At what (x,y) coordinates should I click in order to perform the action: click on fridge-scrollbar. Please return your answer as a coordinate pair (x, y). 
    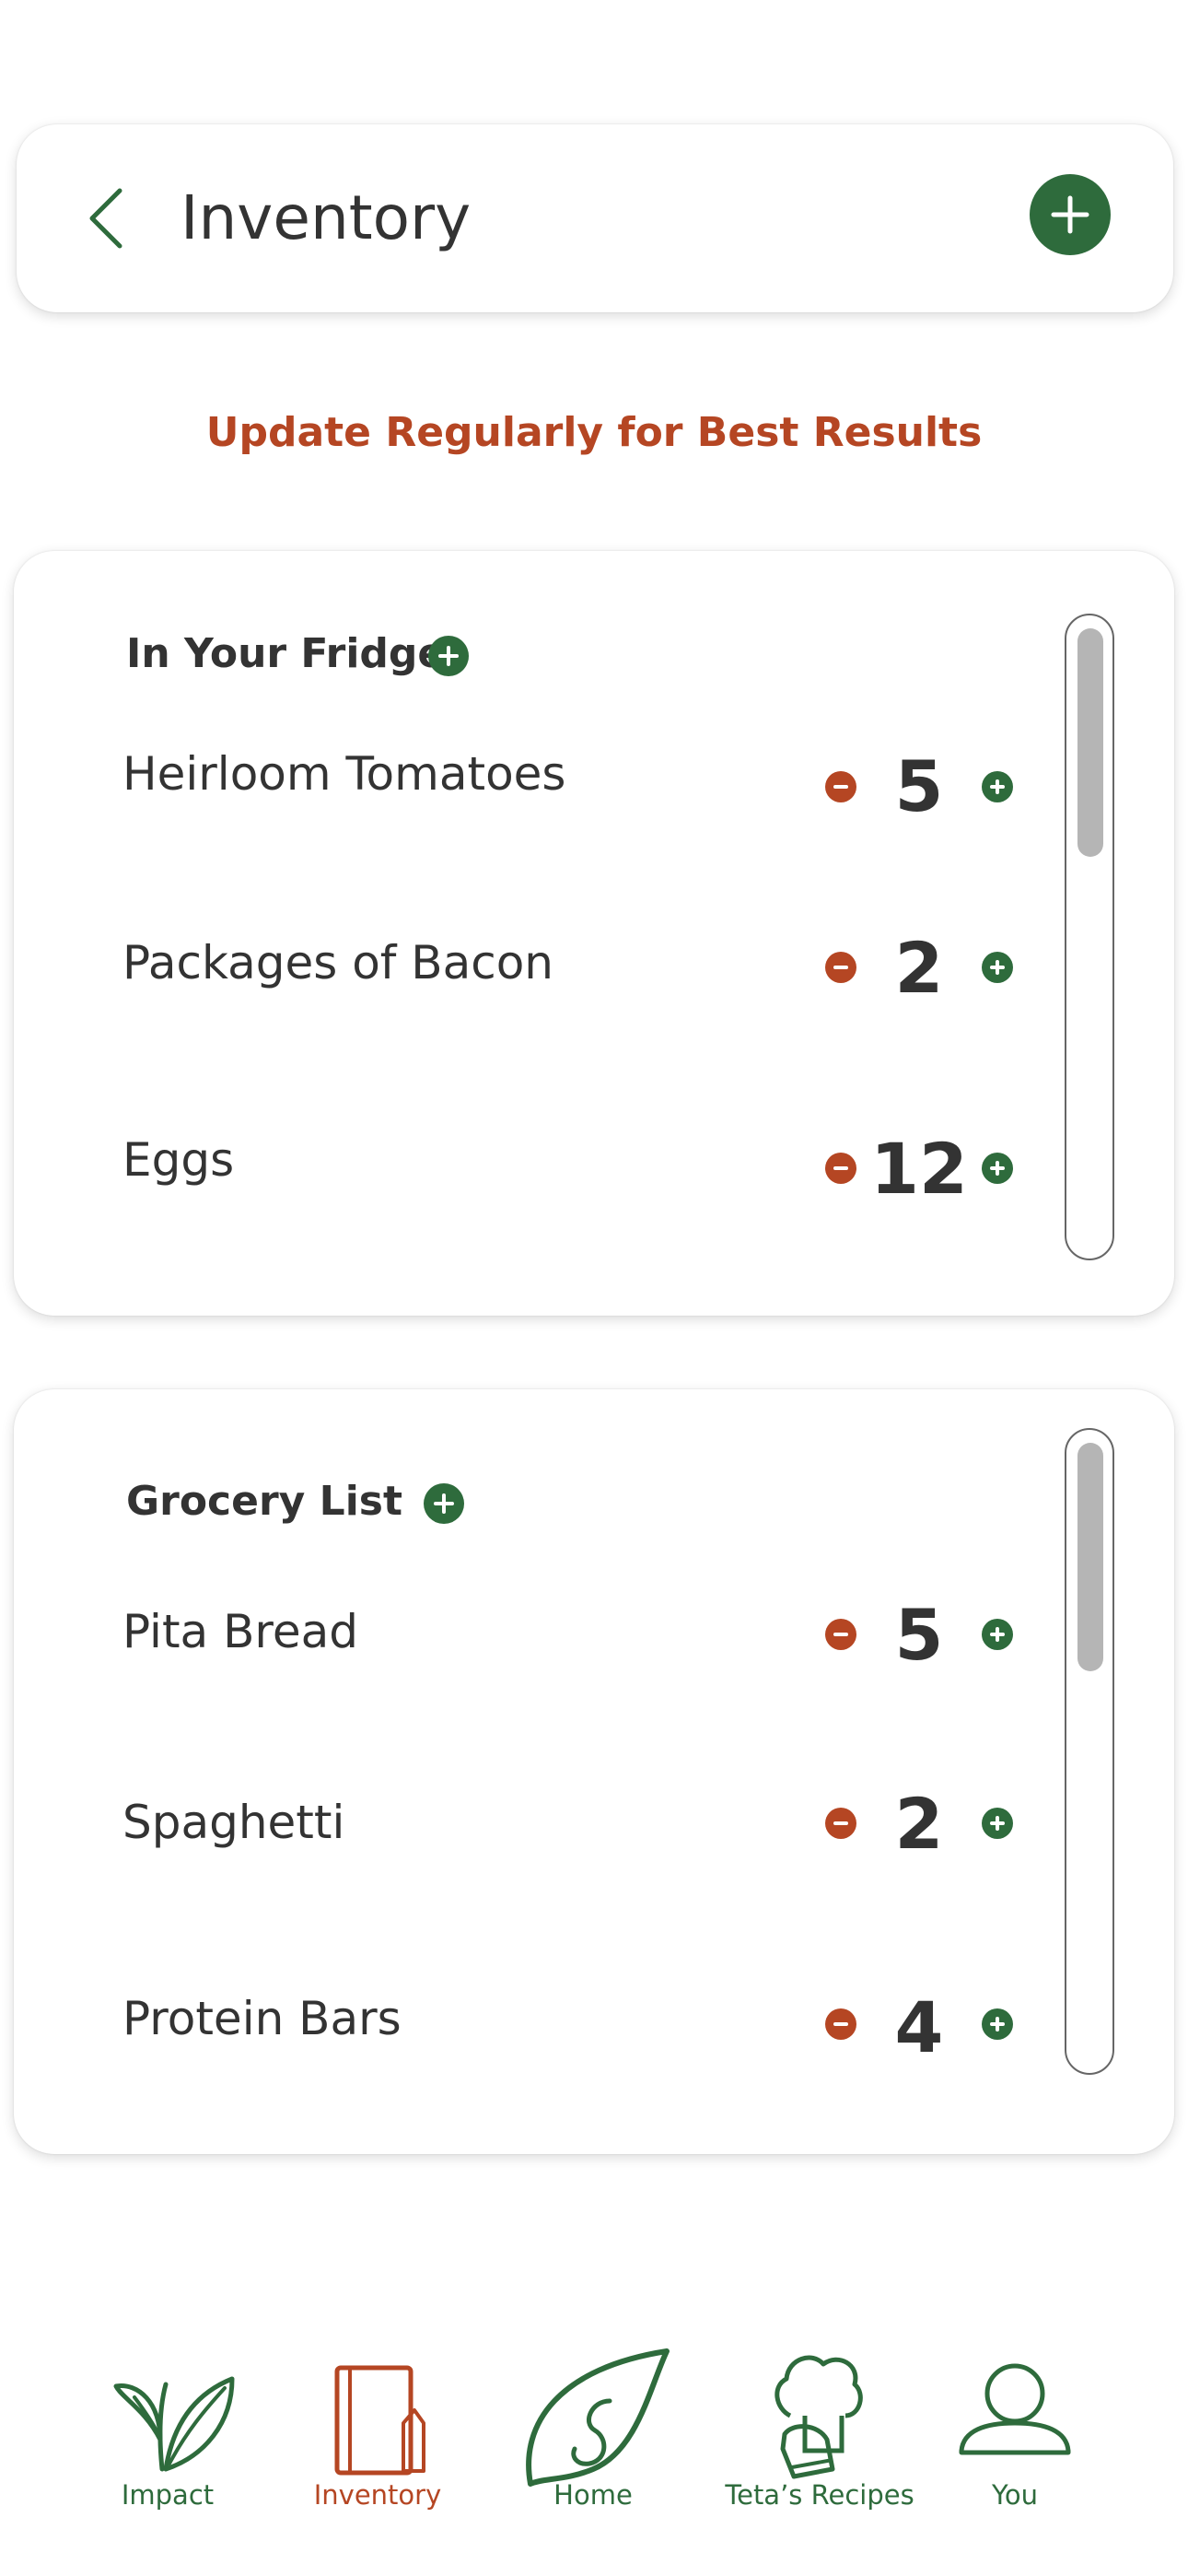
    Looking at the image, I should click on (1089, 937).